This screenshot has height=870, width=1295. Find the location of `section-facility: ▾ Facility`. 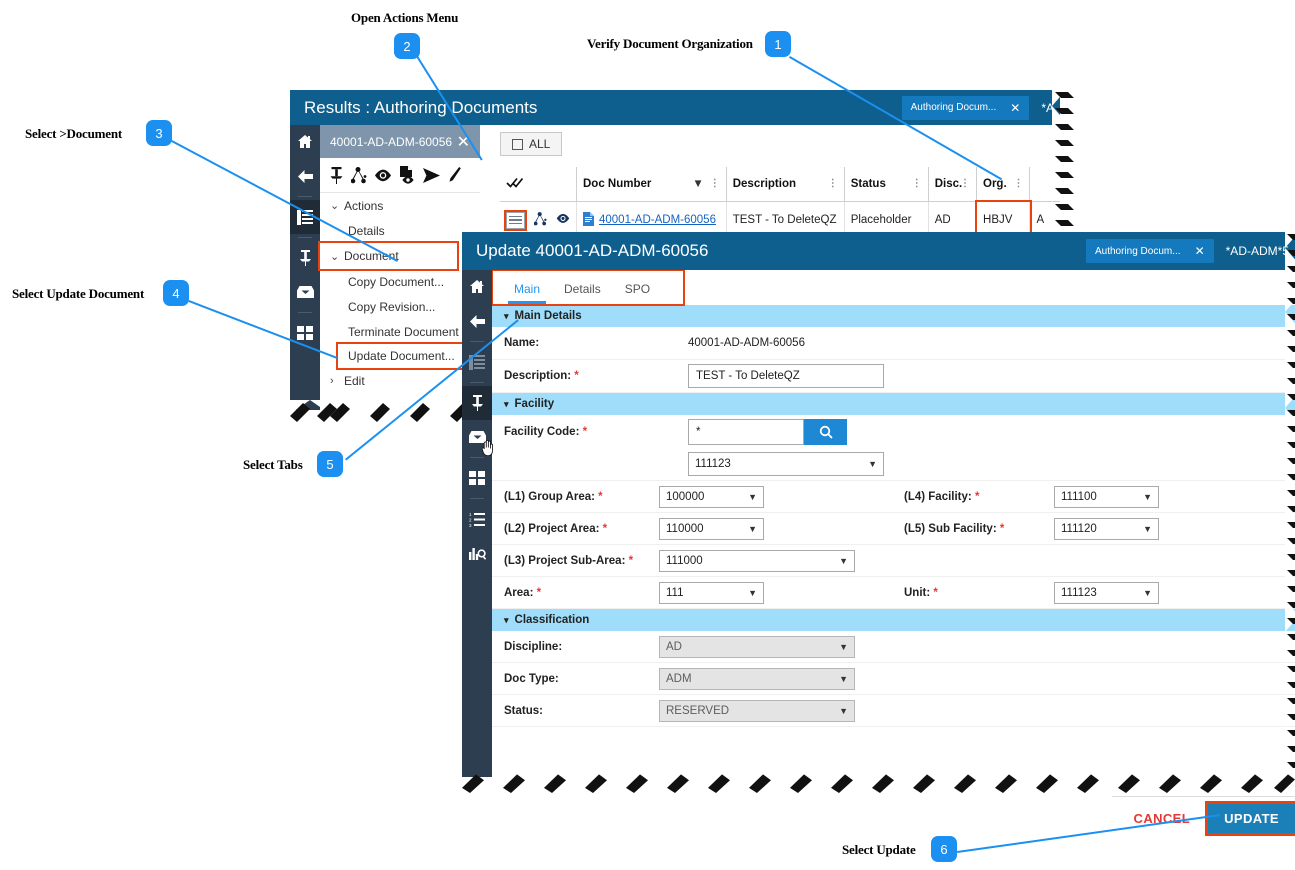

section-facility: ▾ Facility is located at coordinates (893, 404).